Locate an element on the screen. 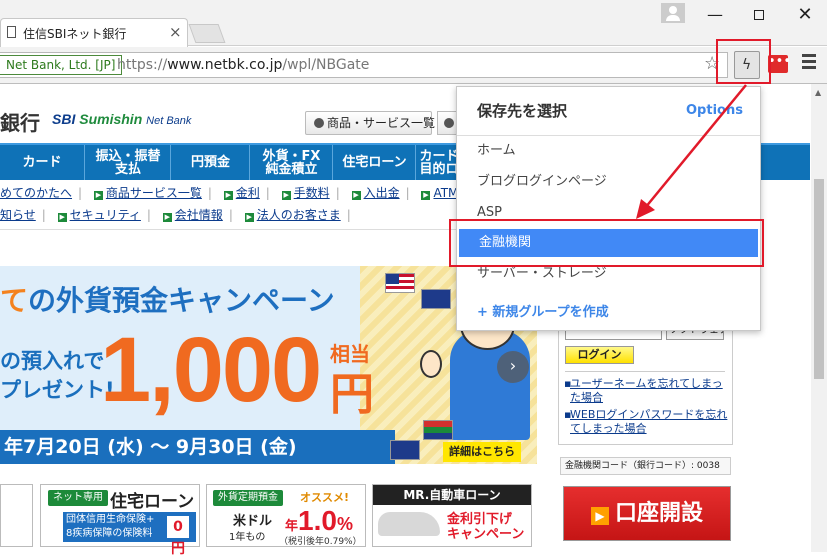 This screenshot has height=560, width=827. popup-options-link: Options is located at coordinates (714, 110).